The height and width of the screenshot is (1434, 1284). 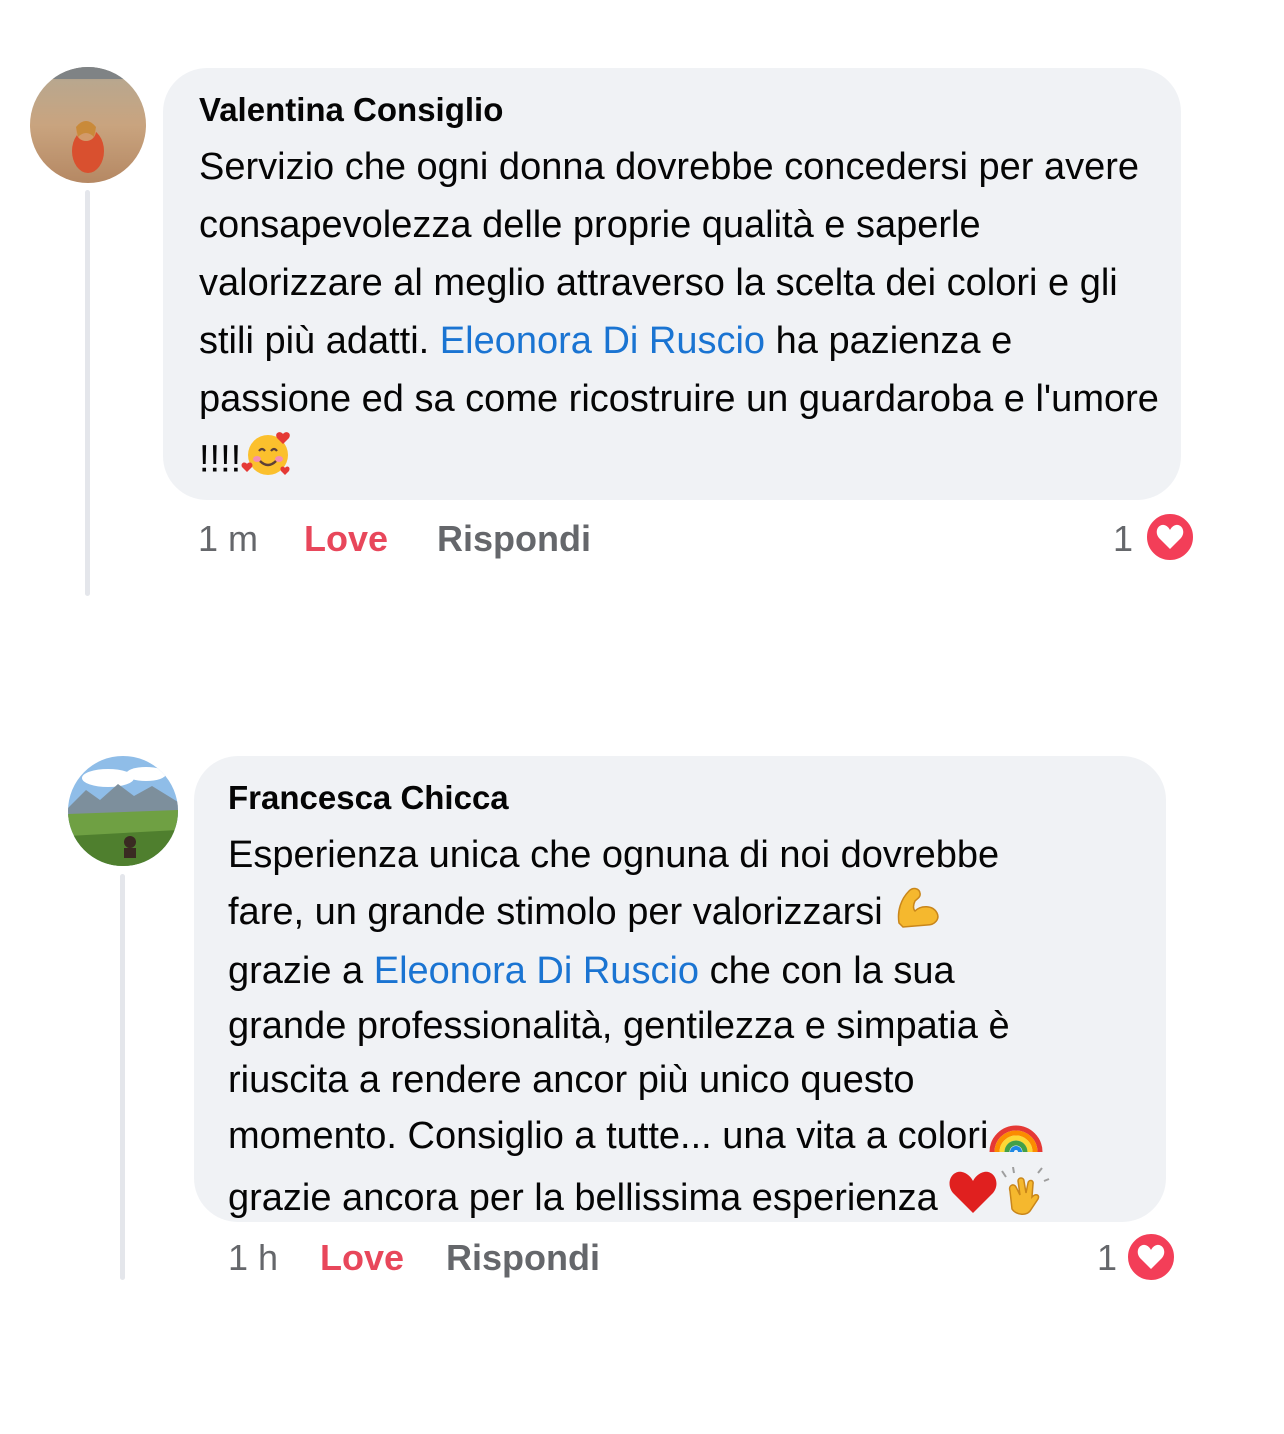 What do you see at coordinates (268, 461) in the screenshot?
I see `smiling-face-with-hearts-icon` at bounding box center [268, 461].